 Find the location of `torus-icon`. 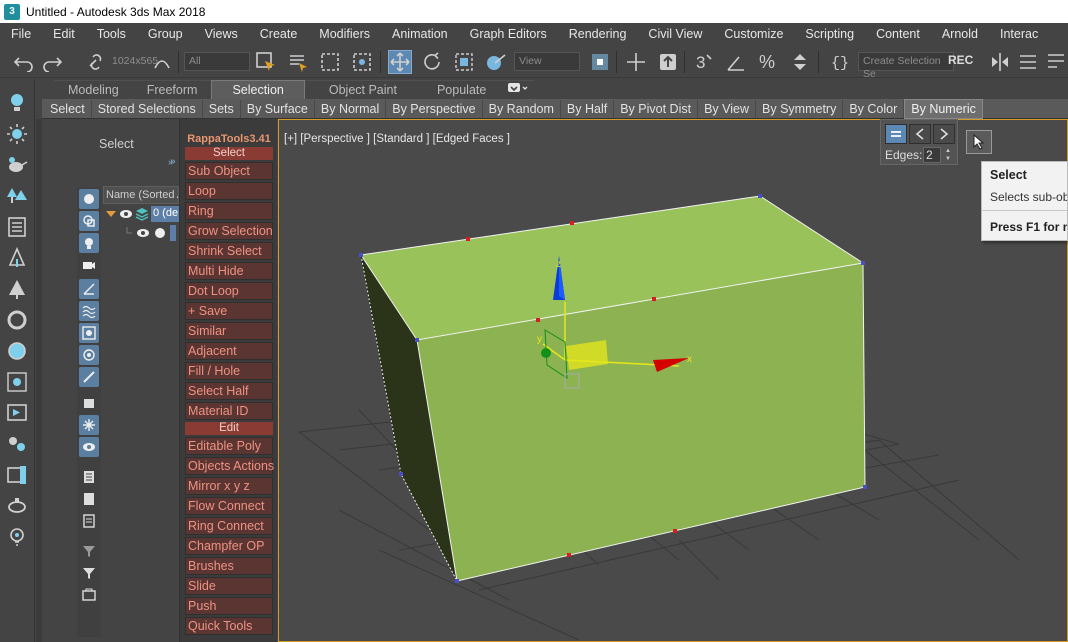

torus-icon is located at coordinates (17, 320).